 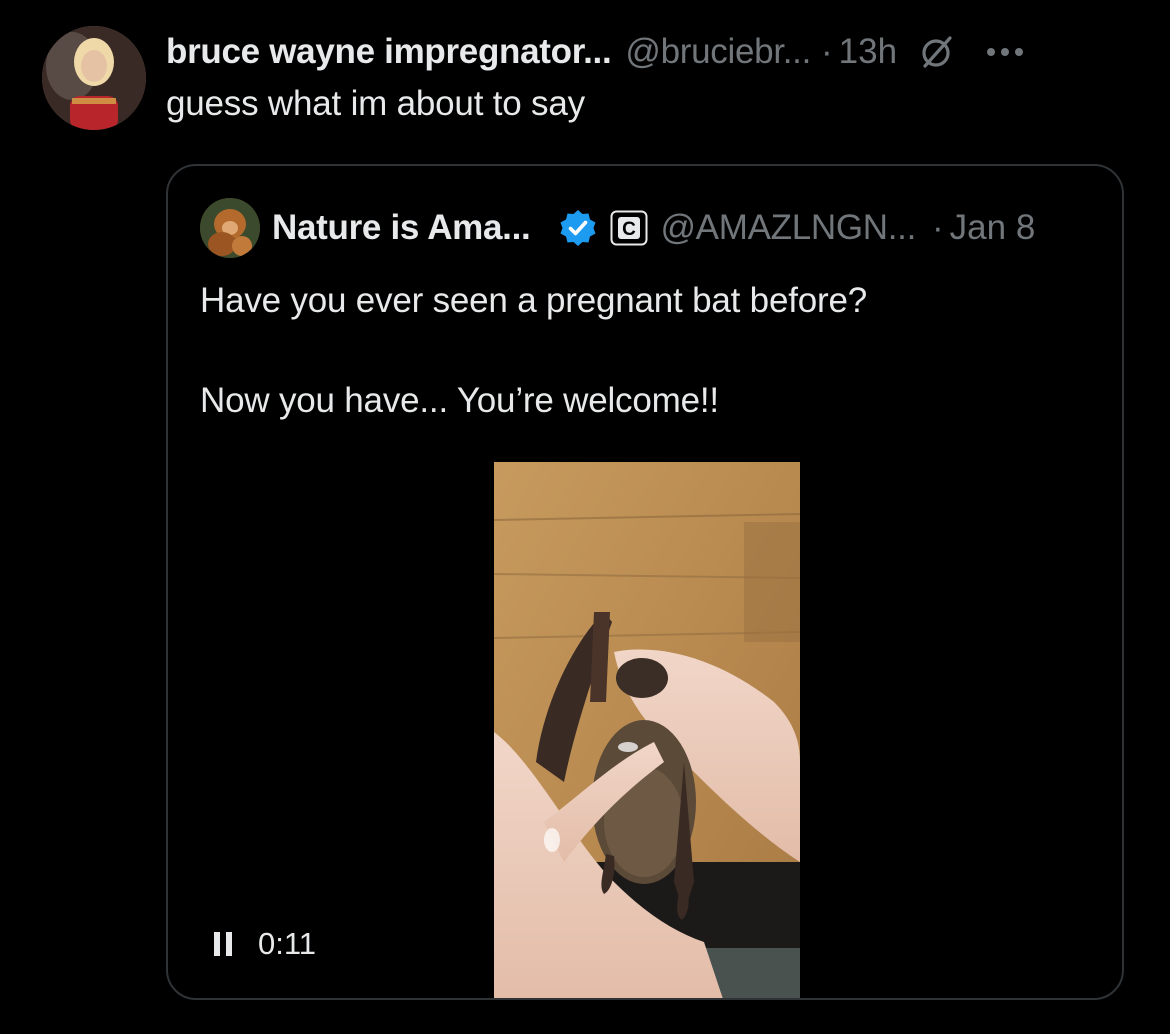 I want to click on verified-badge-icon, so click(x=578, y=228).